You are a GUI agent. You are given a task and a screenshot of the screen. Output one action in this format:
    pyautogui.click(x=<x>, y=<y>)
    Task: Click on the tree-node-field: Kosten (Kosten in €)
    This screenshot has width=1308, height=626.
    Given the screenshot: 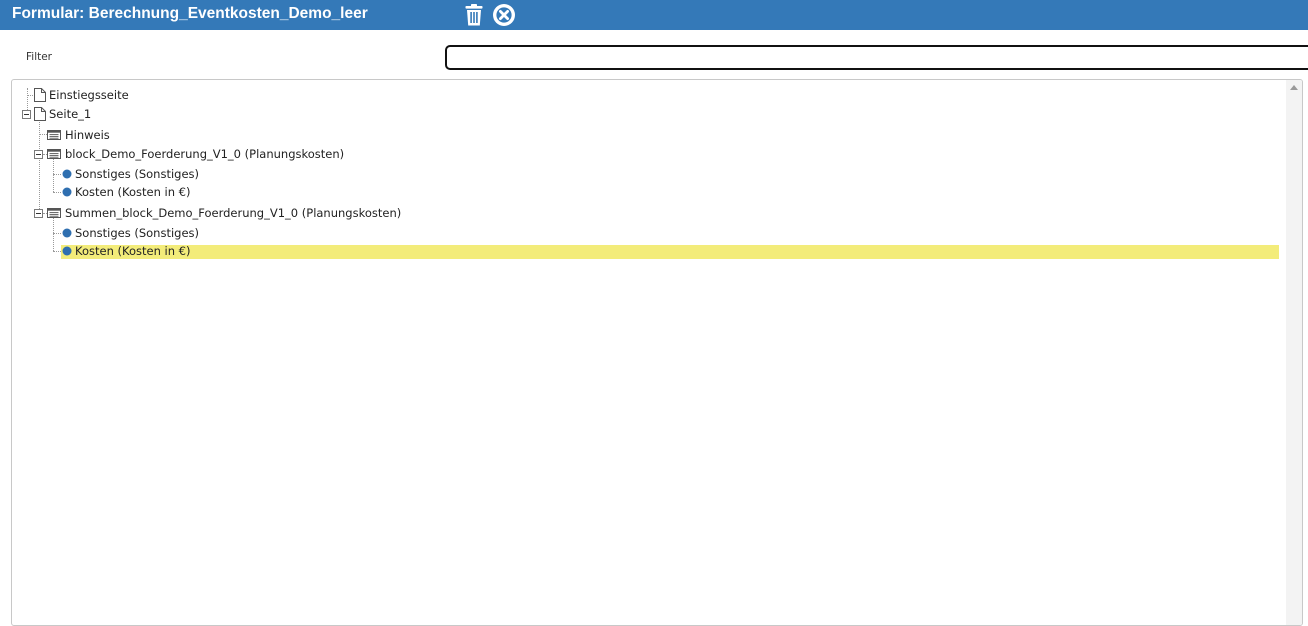 What is the action you would take?
    pyautogui.click(x=125, y=192)
    